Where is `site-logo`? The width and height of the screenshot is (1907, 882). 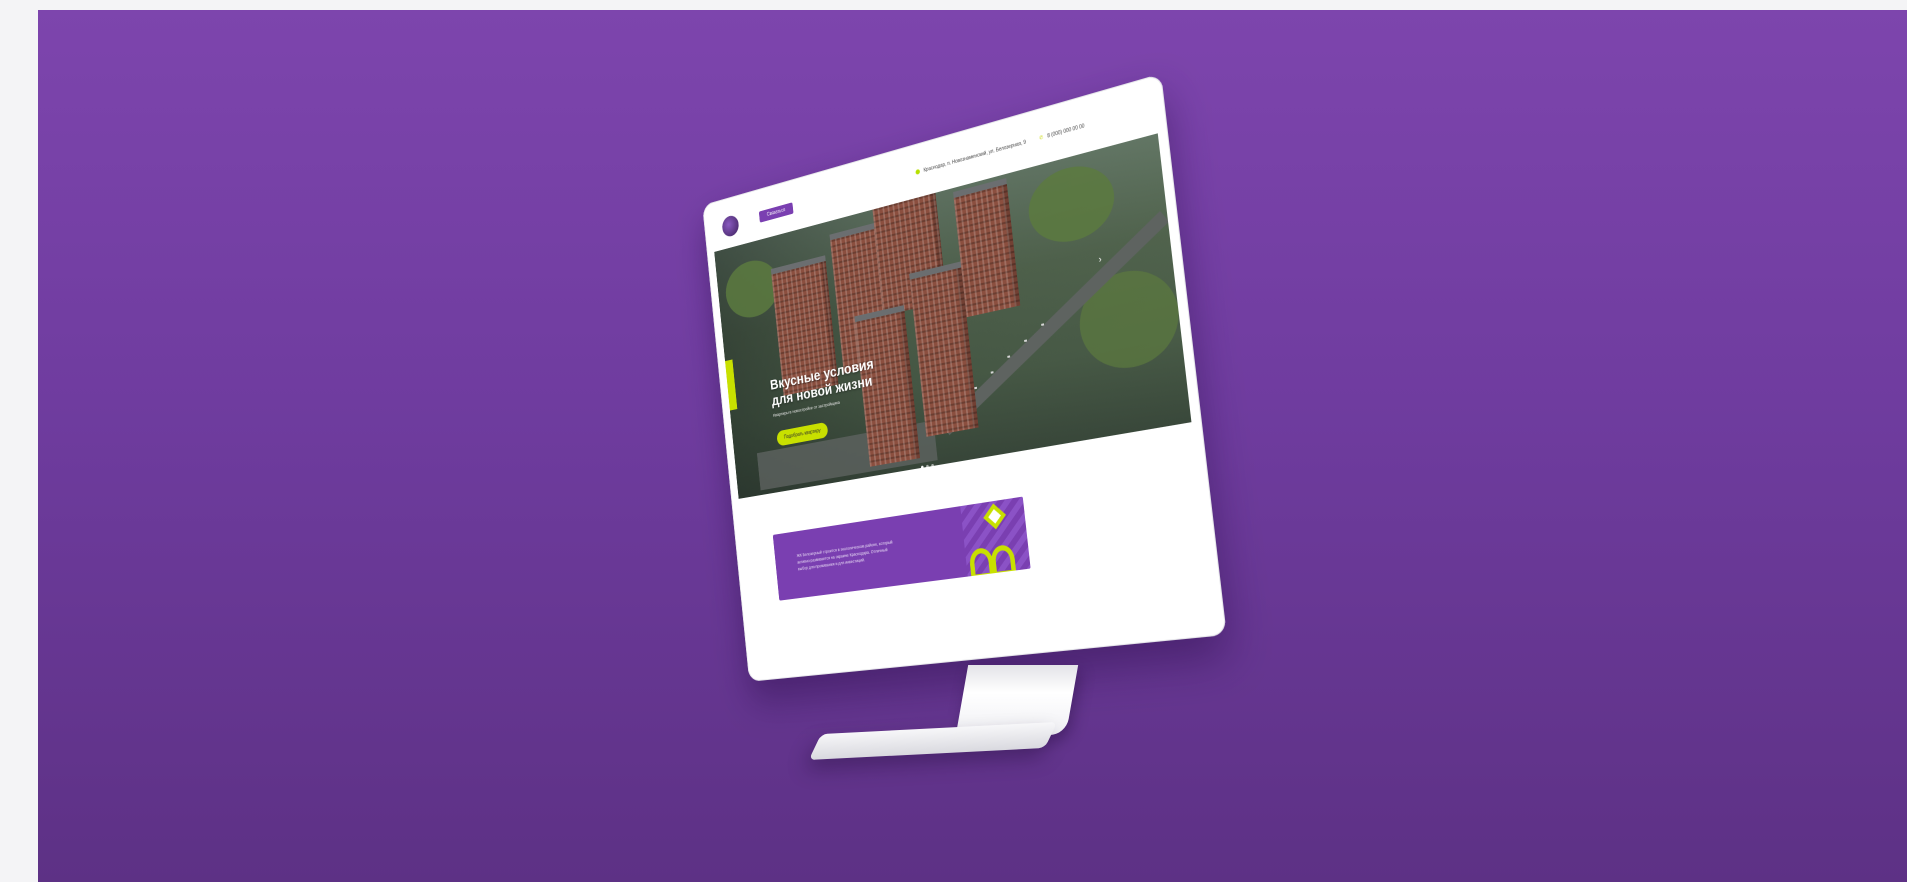 site-logo is located at coordinates (730, 226).